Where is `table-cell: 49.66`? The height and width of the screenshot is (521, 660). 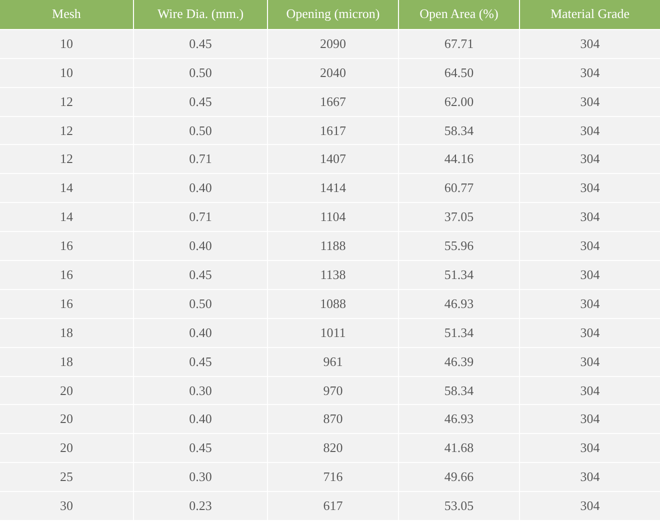
table-cell: 49.66 is located at coordinates (459, 477).